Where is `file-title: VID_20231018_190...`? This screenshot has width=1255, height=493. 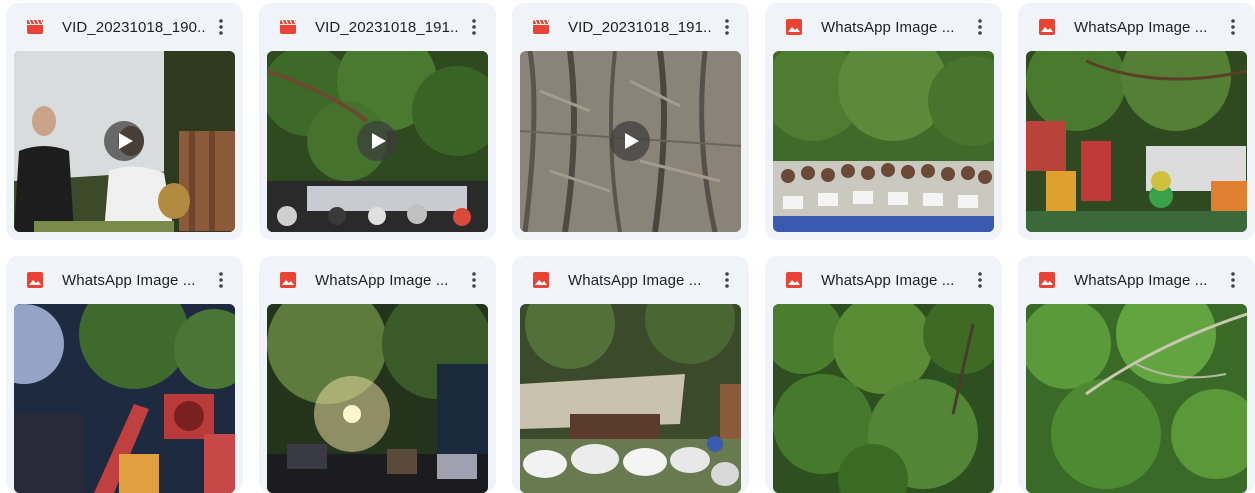 file-title: VID_20231018_190... is located at coordinates (134, 27).